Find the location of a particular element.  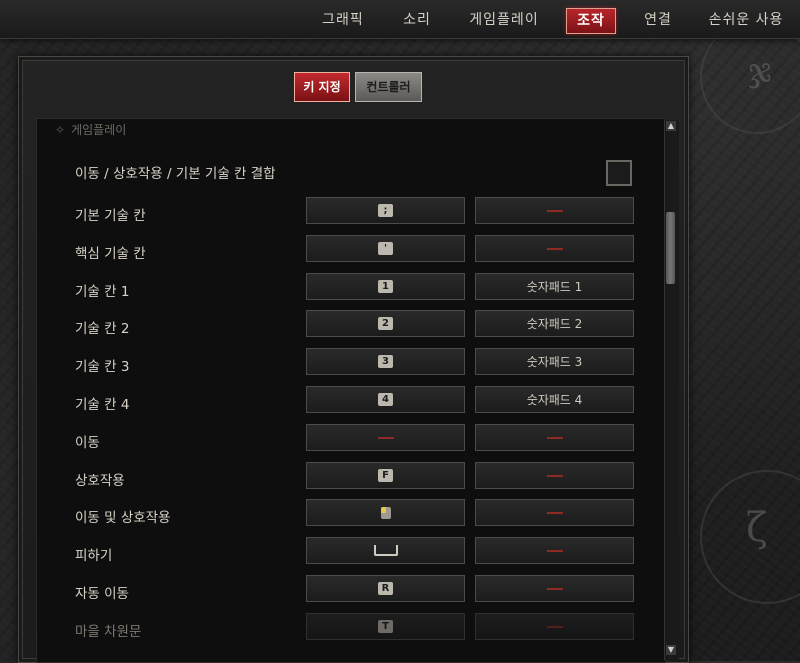

primary-binding-slot: 3 is located at coordinates (385, 361).